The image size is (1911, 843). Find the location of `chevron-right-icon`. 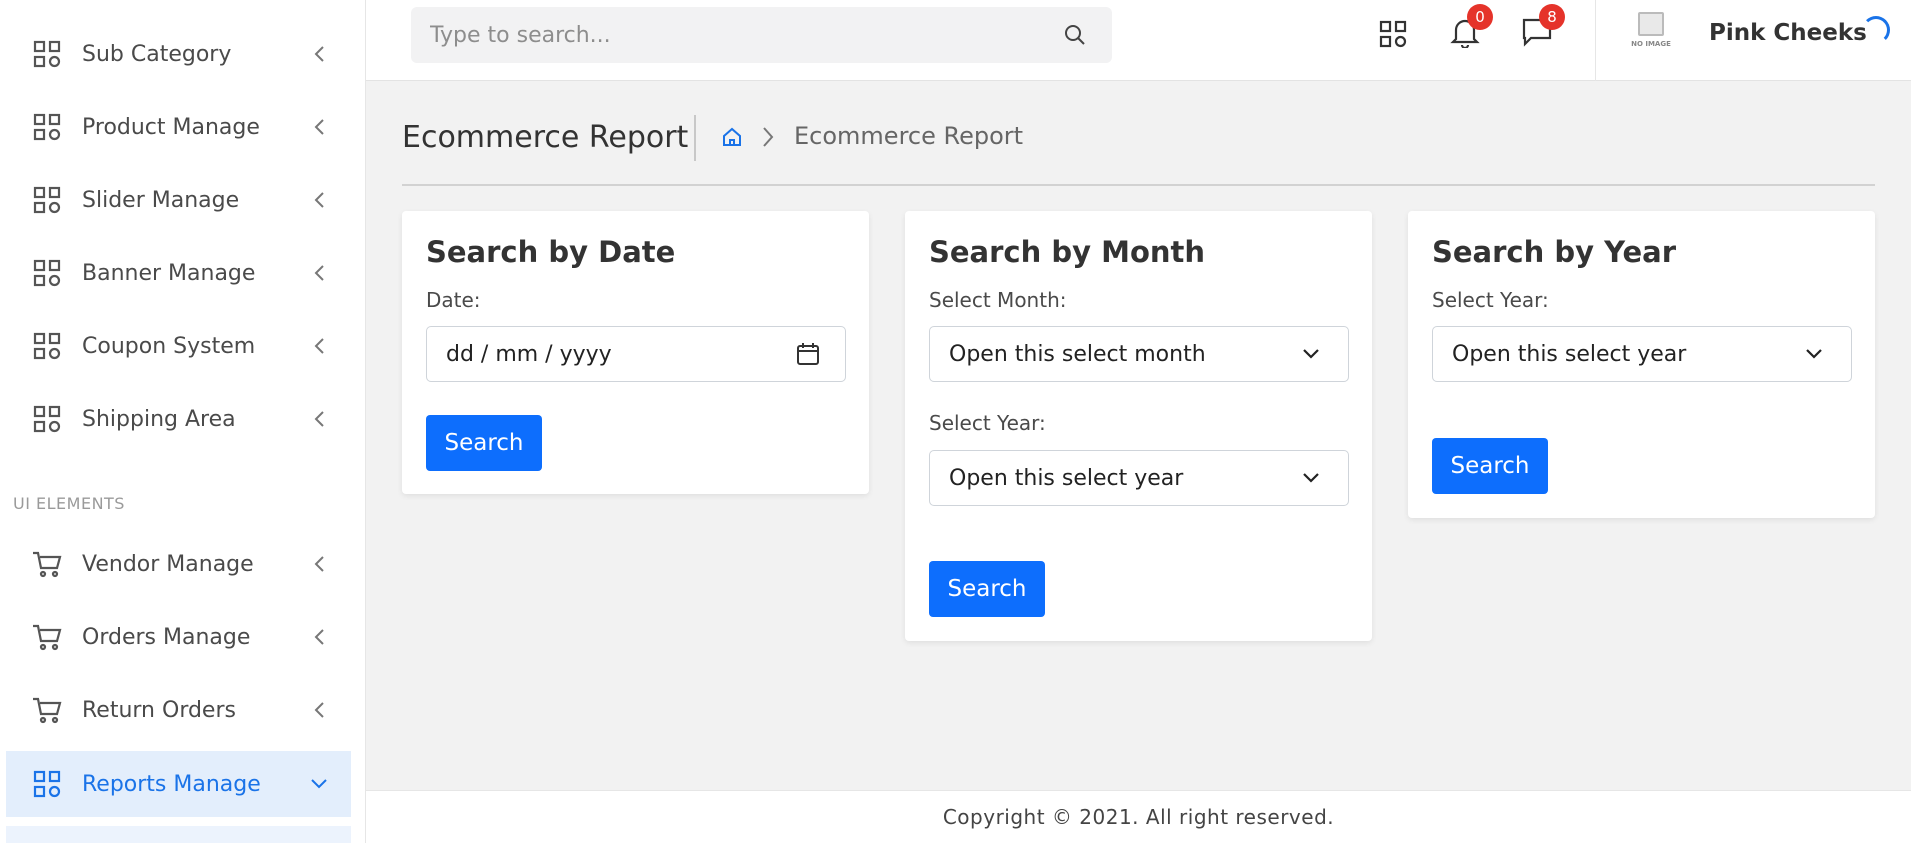

chevron-right-icon is located at coordinates (768, 137).